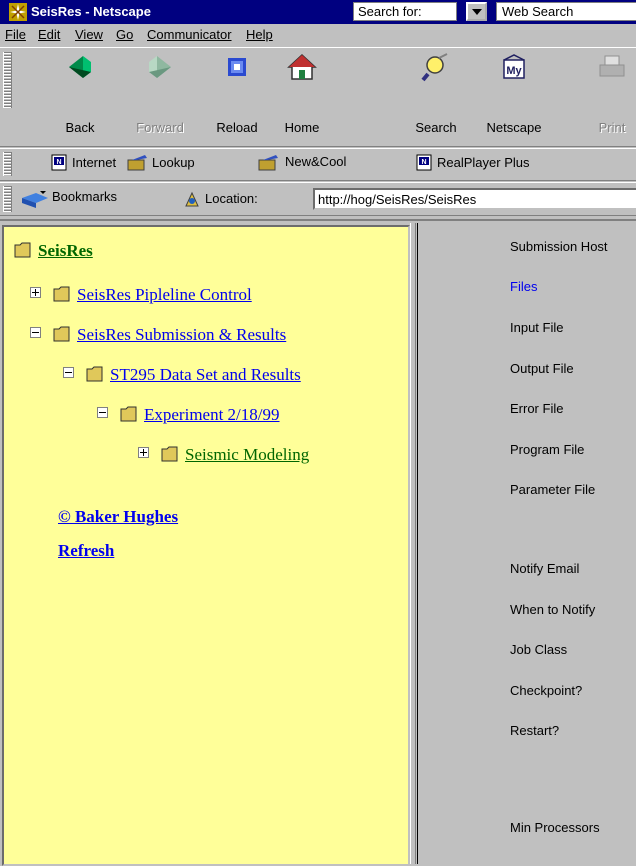  I want to click on back-label: Back, so click(80, 127).